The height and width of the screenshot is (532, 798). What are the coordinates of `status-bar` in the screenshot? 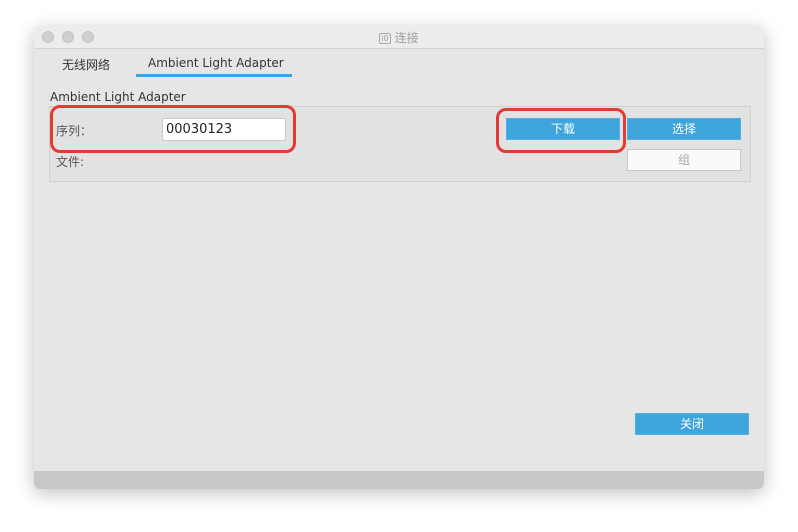 It's located at (399, 480).